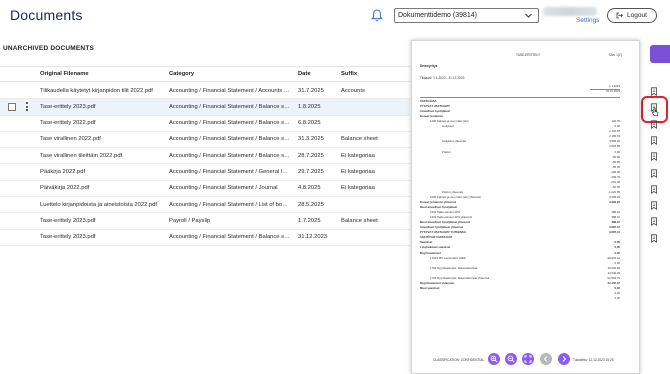 Image resolution: width=670 pixels, height=374 pixels. What do you see at coordinates (435, 111) in the screenshot?
I see `preview-line-label: Aineelliset hyödykkeet` at bounding box center [435, 111].